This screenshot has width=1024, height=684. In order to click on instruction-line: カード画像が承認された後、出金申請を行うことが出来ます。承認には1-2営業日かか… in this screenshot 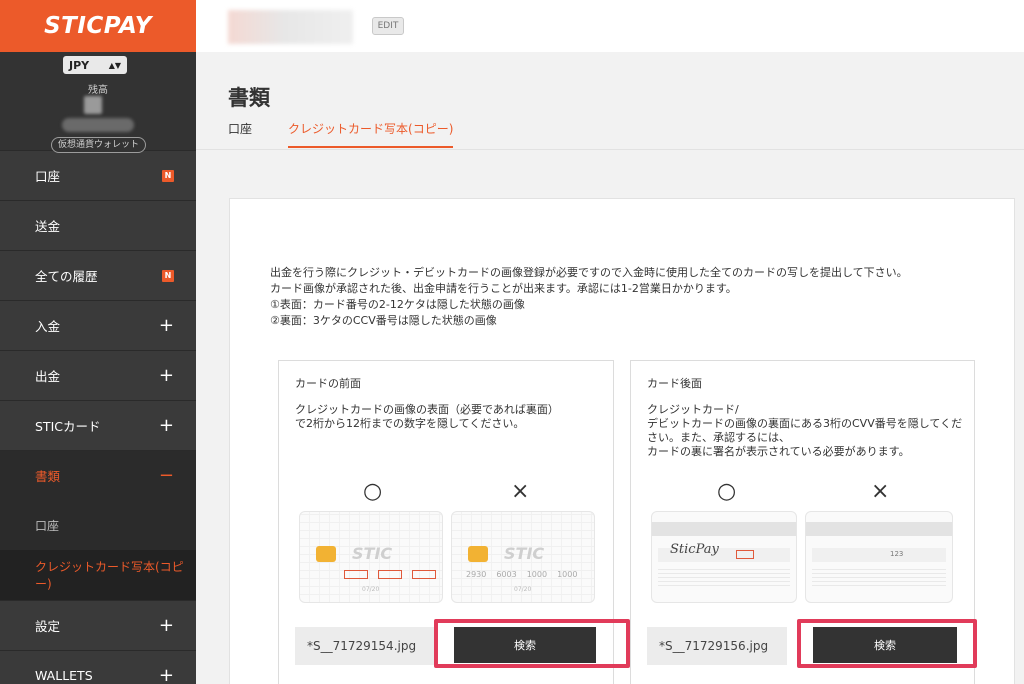, I will do `click(503, 288)`.